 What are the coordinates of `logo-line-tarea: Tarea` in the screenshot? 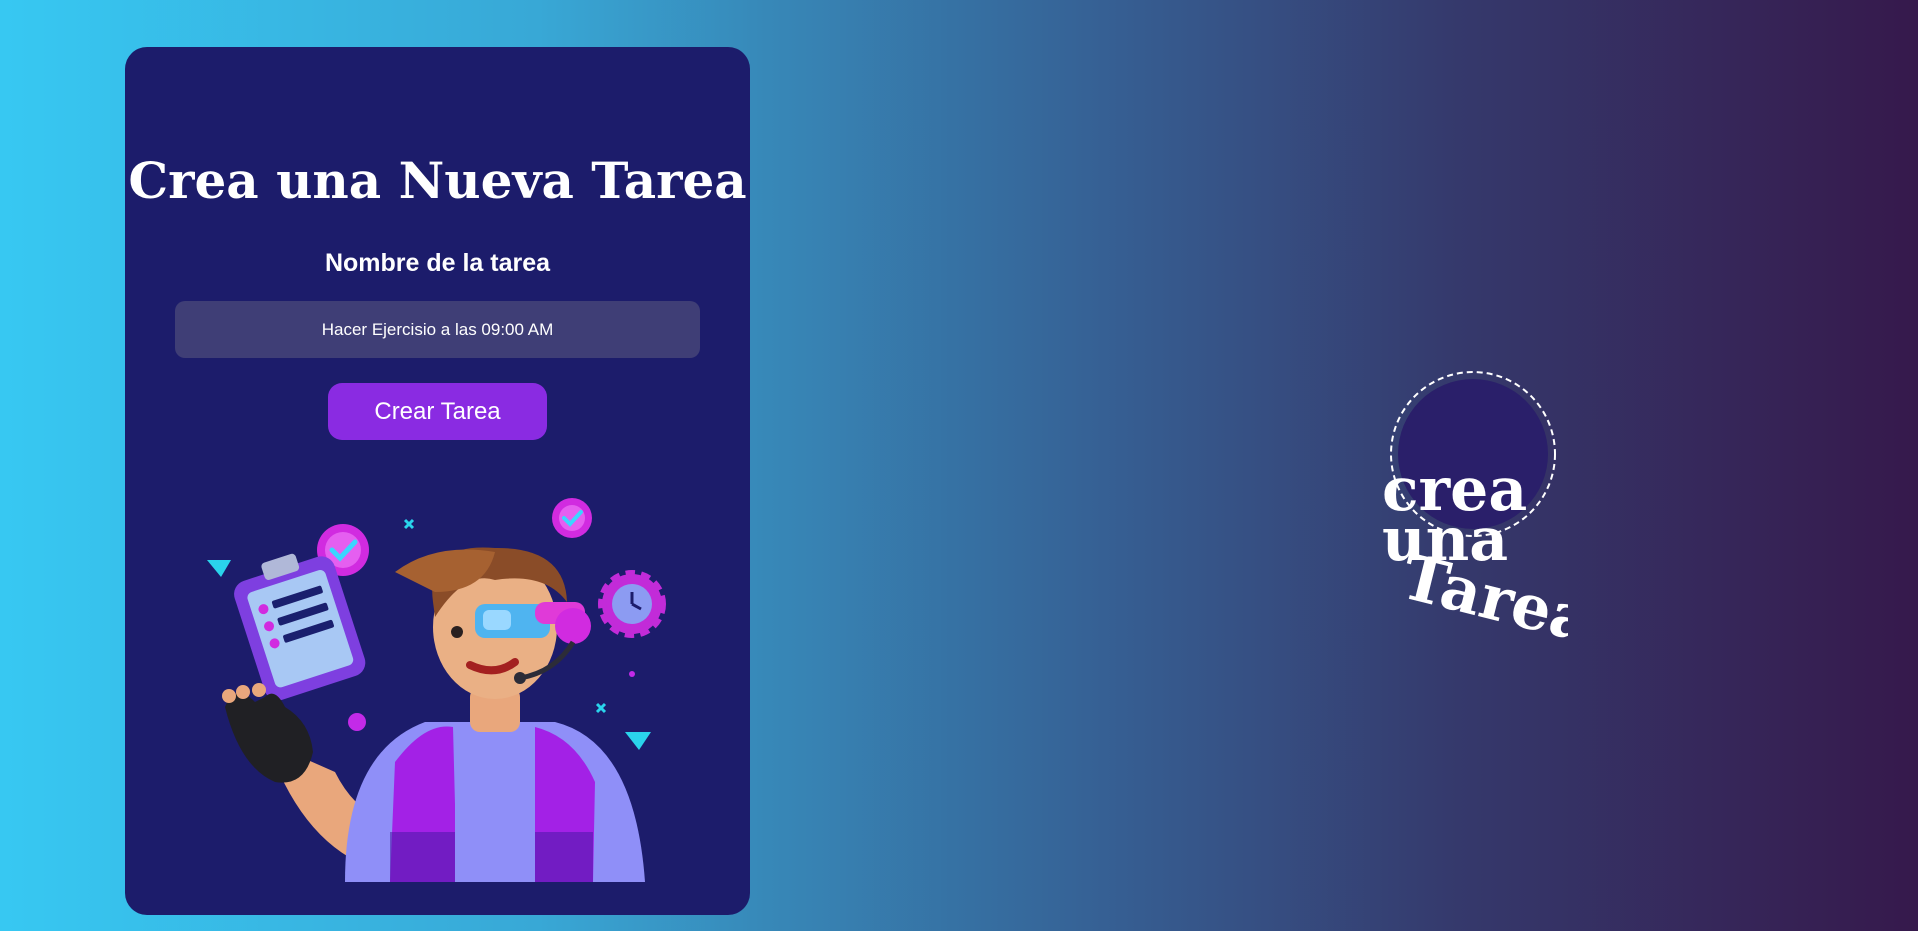 It's located at (1481, 598).